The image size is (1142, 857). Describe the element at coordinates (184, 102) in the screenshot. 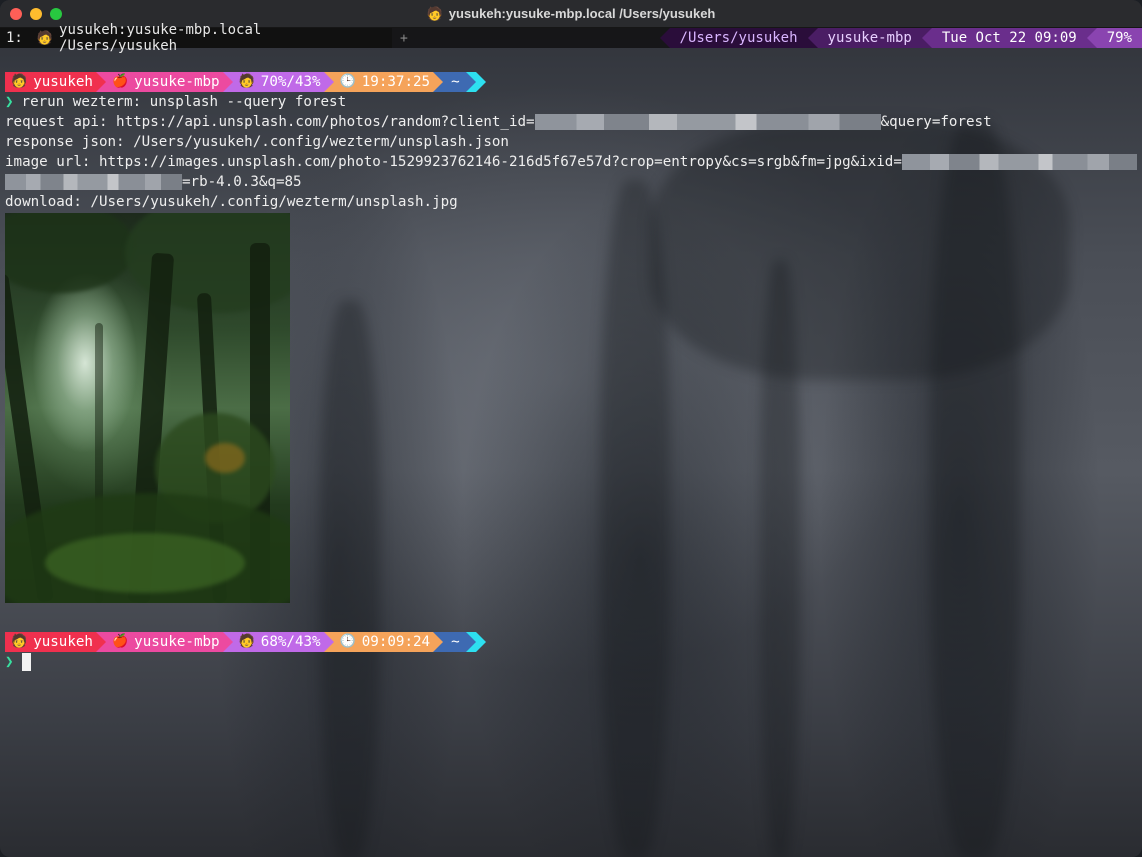

I see `command-text: rerun wezterm: unsplash --query forest` at that location.